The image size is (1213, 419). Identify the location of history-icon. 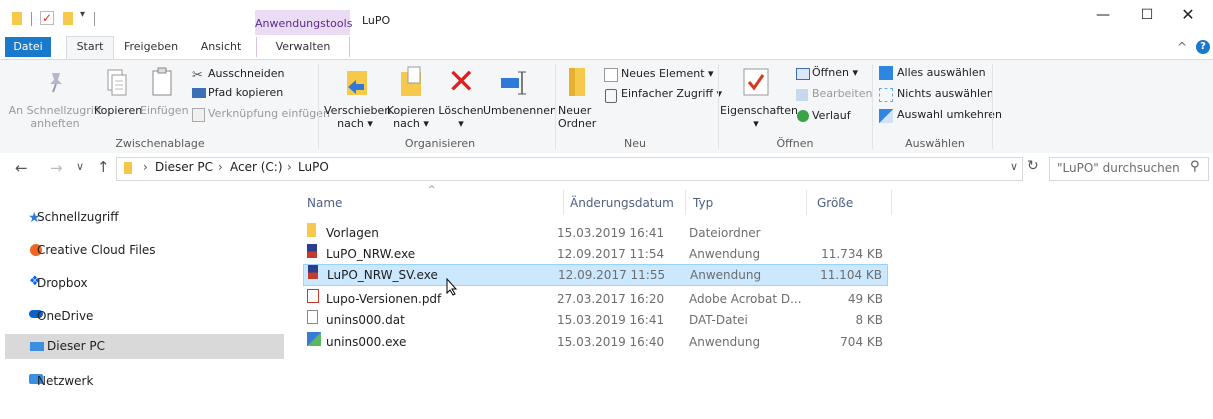
(803, 116).